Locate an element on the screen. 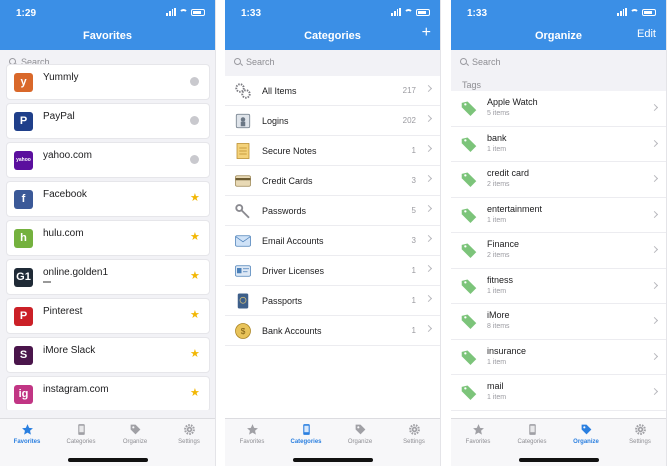 Image resolution: width=667 pixels, height=466 pixels. category-row: Credit Cards 3 is located at coordinates (332, 181).